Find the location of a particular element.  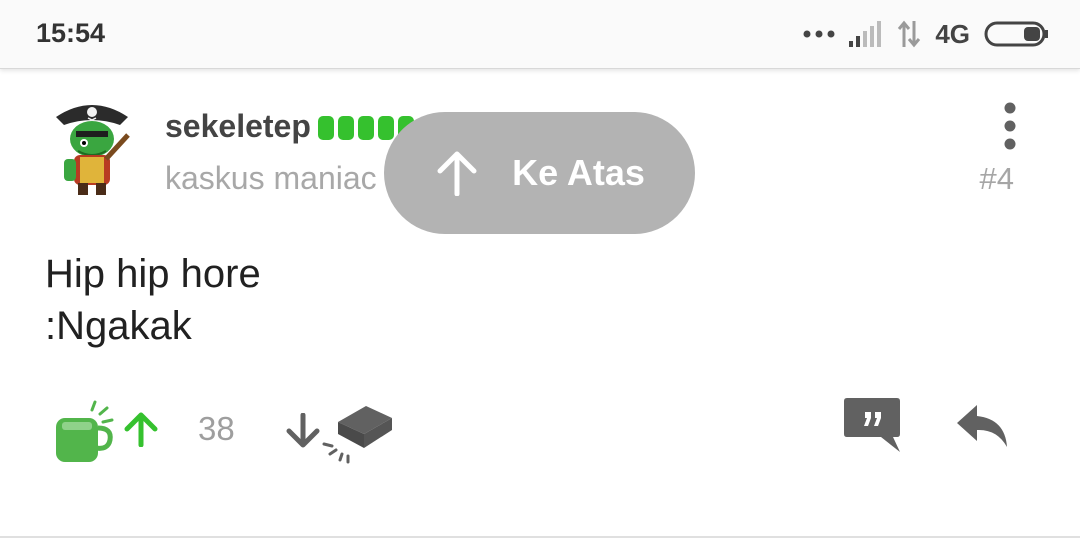

content-line: :Ngakak is located at coordinates (118, 326).